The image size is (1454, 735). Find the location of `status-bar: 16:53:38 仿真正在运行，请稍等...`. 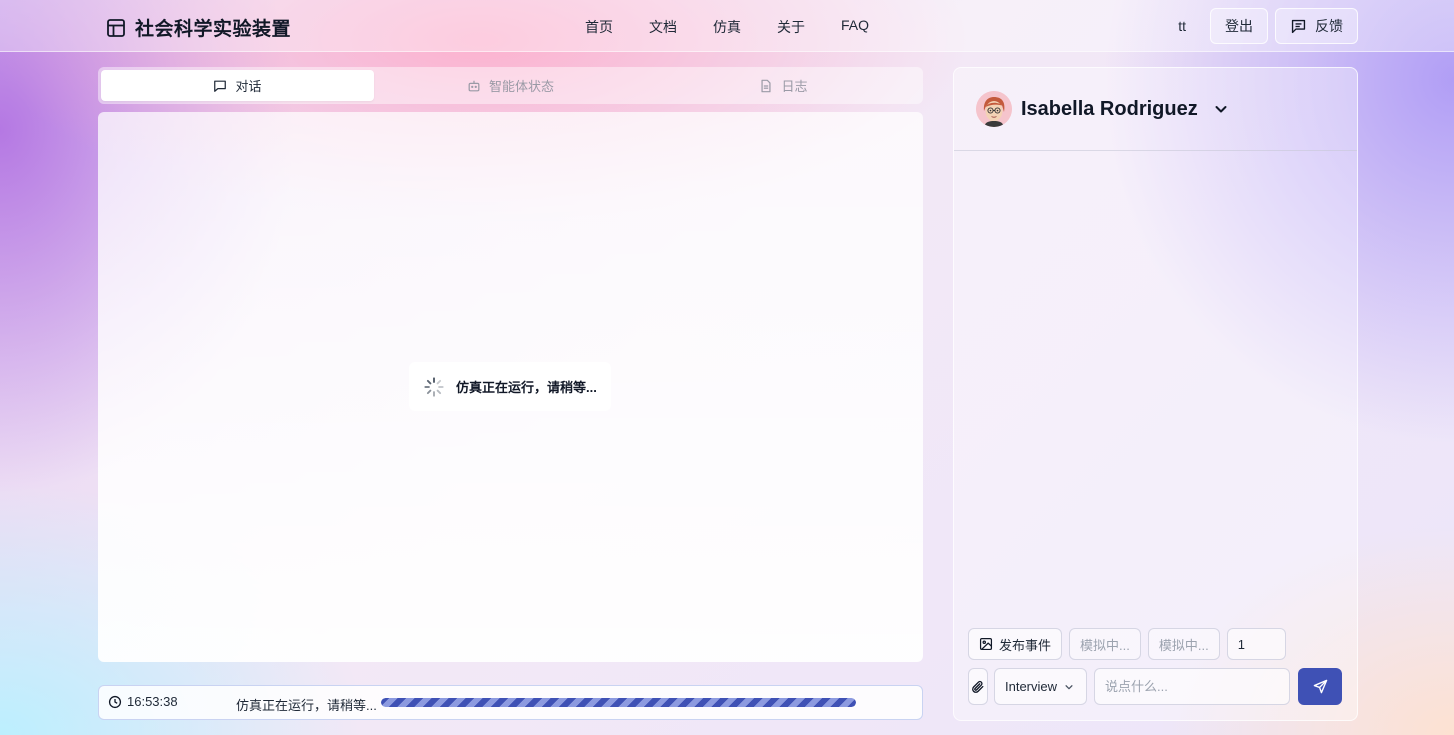

status-bar: 16:53:38 仿真正在运行，请稍等... is located at coordinates (510, 702).